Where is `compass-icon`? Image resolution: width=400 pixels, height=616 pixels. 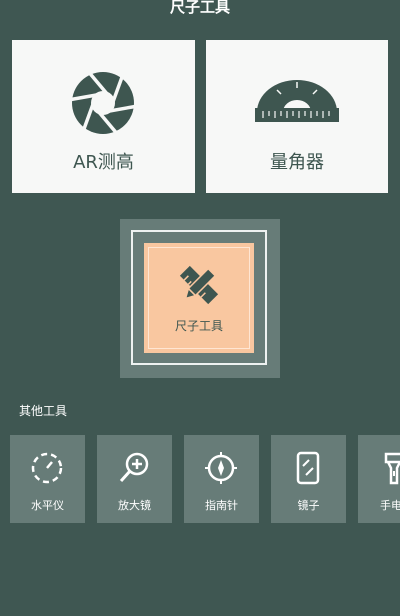
compass-icon is located at coordinates (221, 468).